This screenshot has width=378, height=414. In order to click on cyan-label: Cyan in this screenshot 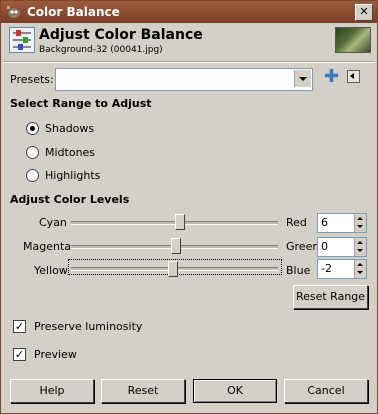, I will do `click(53, 222)`.